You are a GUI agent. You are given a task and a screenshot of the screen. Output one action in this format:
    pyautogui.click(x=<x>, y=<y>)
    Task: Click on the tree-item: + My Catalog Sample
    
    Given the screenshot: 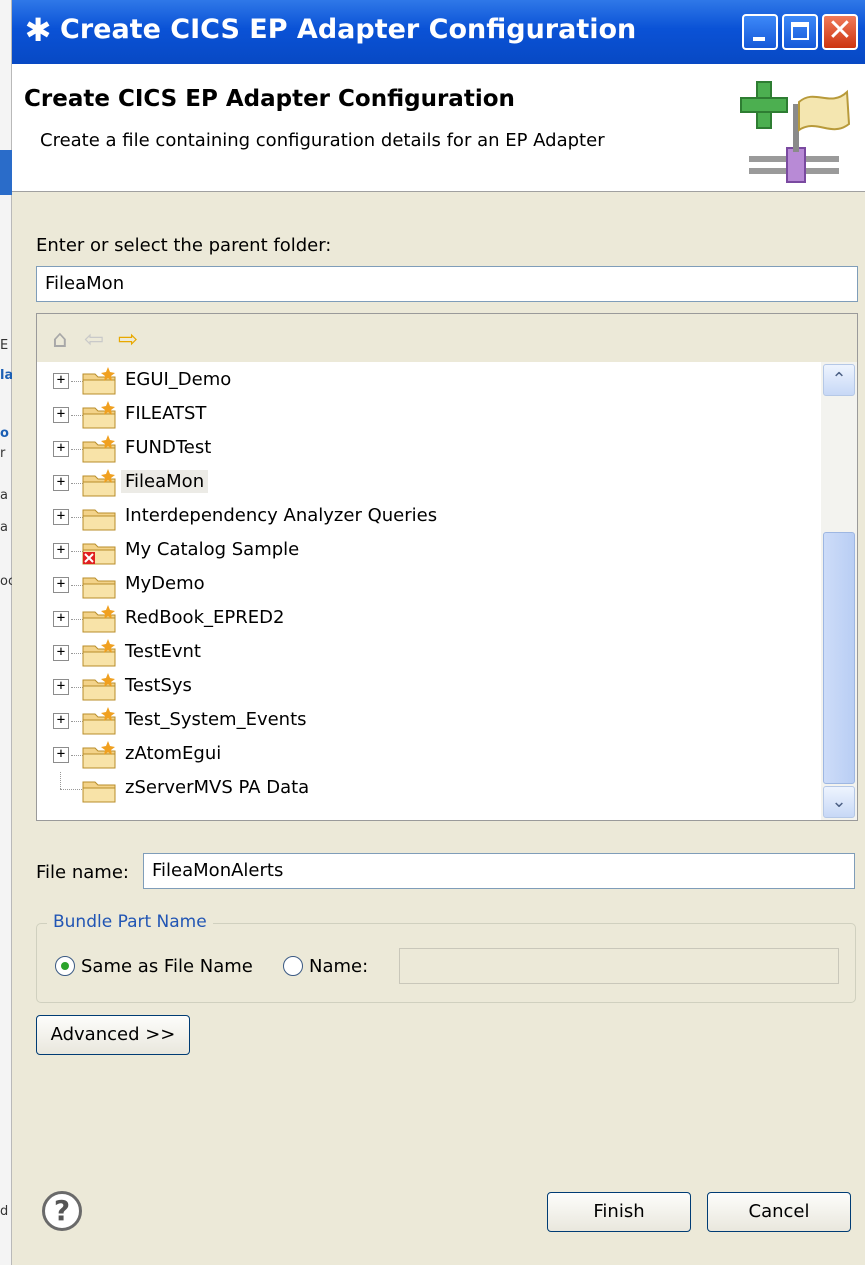 What is the action you would take?
    pyautogui.click(x=431, y=551)
    